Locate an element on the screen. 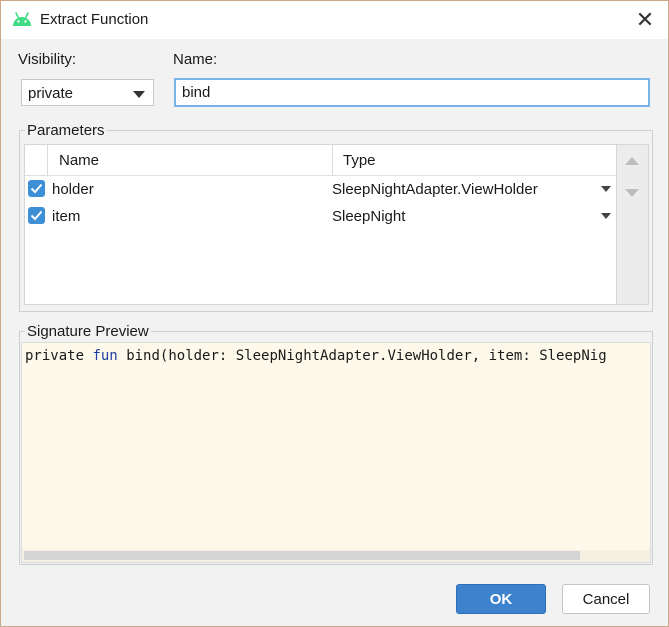 The height and width of the screenshot is (627, 669). keyword-private: private is located at coordinates (55, 356).